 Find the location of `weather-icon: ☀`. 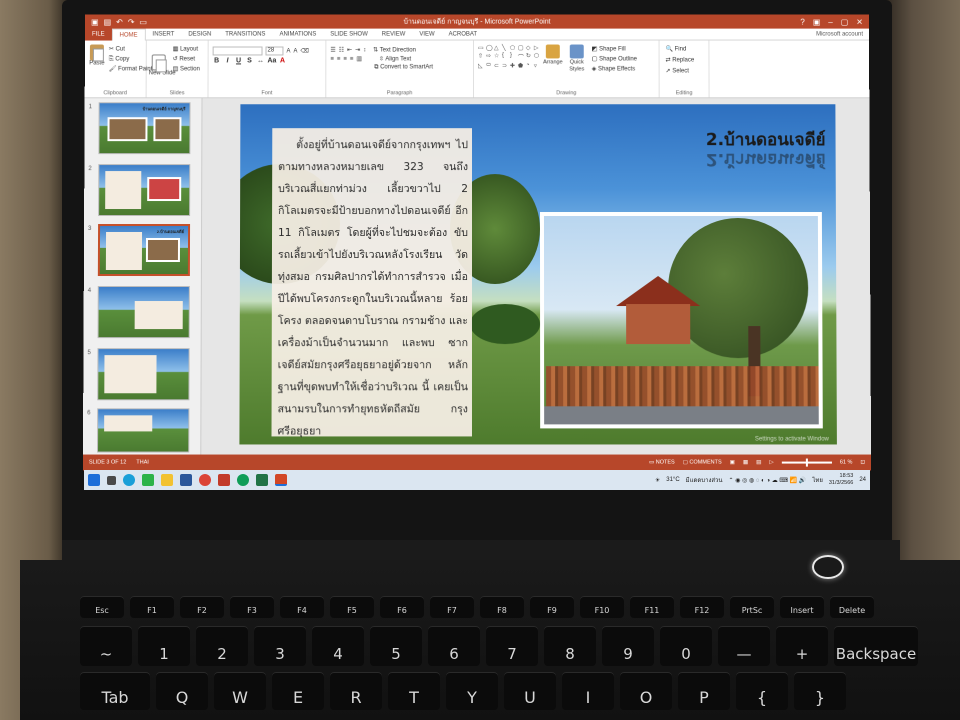

weather-icon: ☀ is located at coordinates (657, 480).